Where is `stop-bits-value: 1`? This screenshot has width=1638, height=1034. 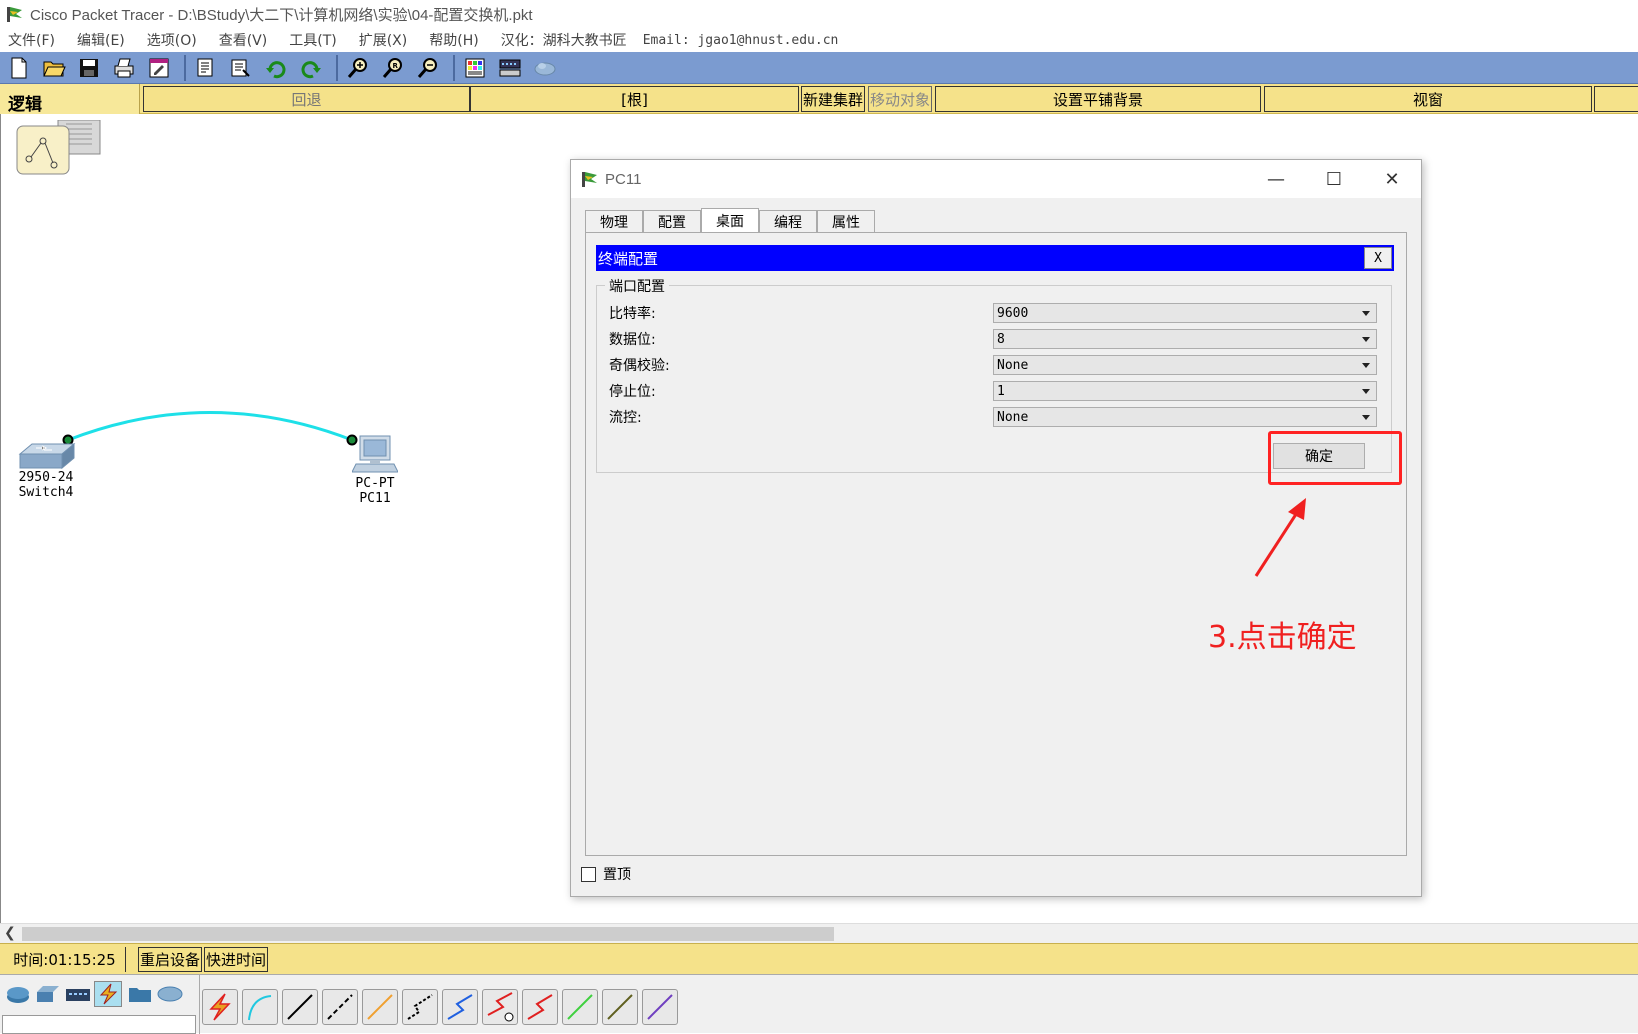 stop-bits-value: 1 is located at coordinates (1001, 391).